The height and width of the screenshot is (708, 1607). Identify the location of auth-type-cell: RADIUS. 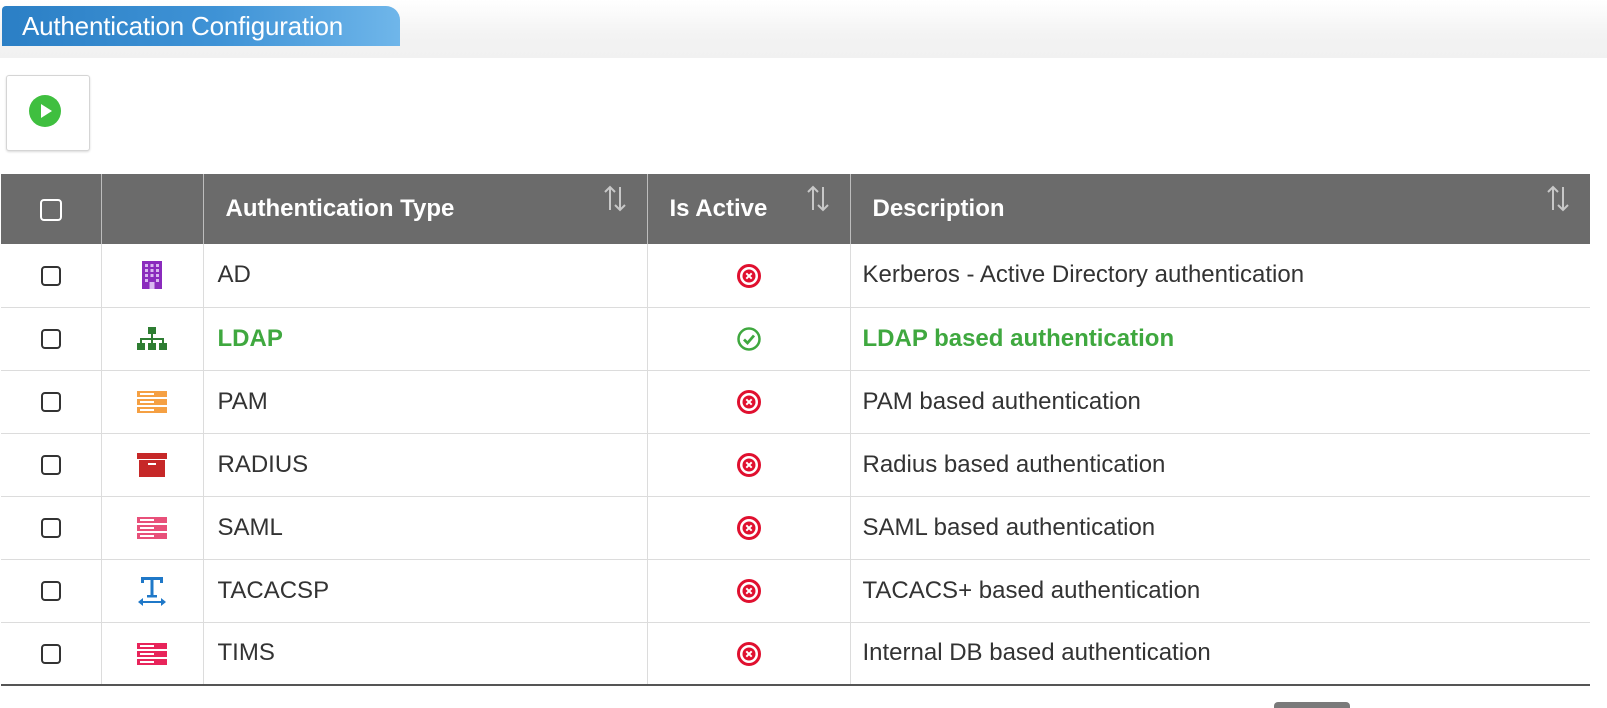
(425, 465).